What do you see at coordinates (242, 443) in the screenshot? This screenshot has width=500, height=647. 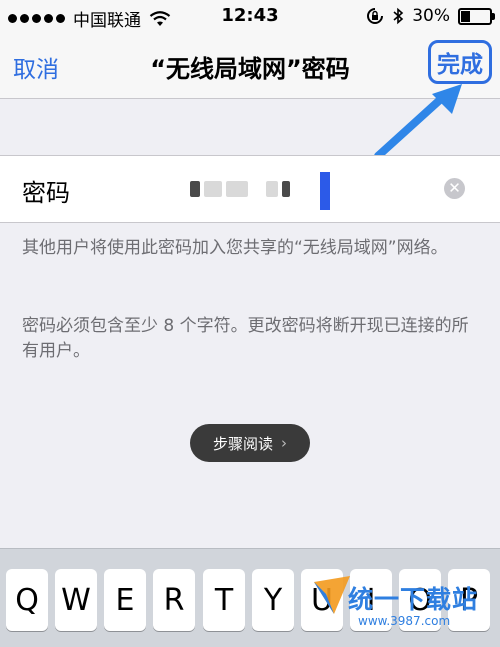 I see `step-reading-label: 步骤阅读` at bounding box center [242, 443].